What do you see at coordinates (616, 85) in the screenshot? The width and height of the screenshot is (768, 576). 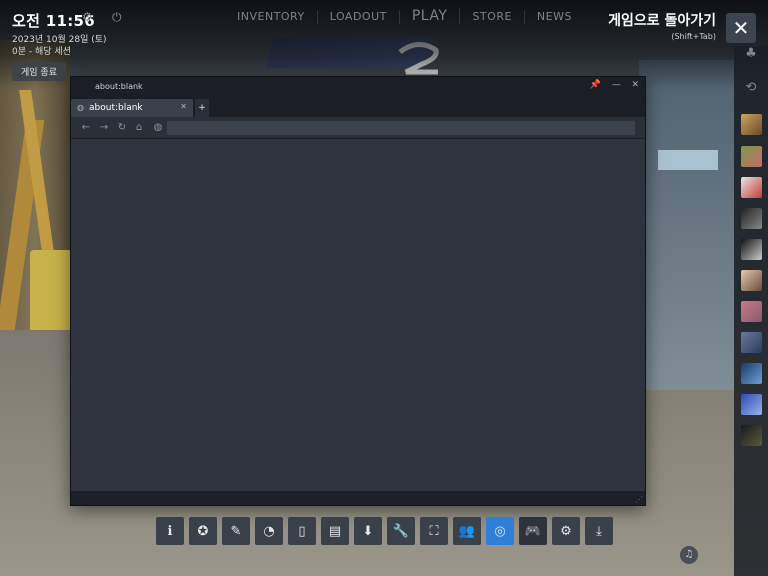 I see `minimize-icon: —` at bounding box center [616, 85].